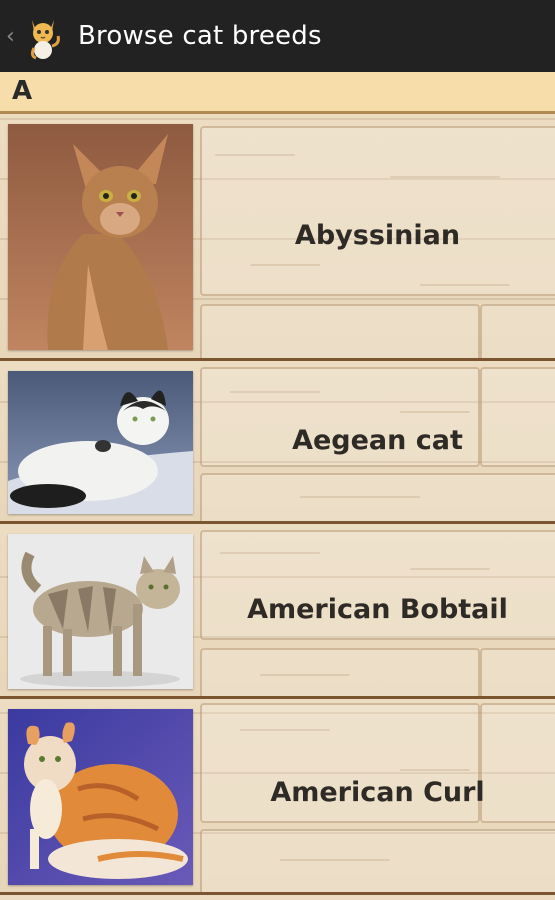 The image size is (555, 900). What do you see at coordinates (377, 792) in the screenshot?
I see `breed-name: American Curl` at bounding box center [377, 792].